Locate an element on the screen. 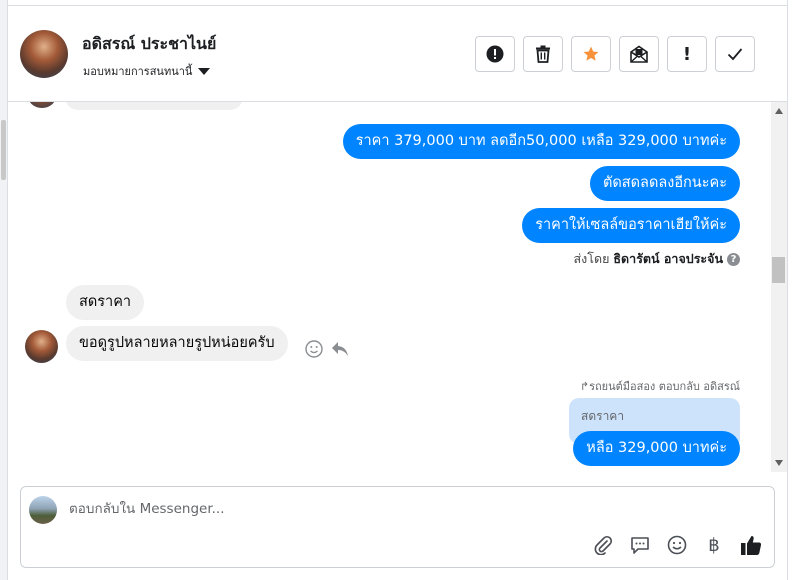 The height and width of the screenshot is (580, 797). check-icon is located at coordinates (735, 54).